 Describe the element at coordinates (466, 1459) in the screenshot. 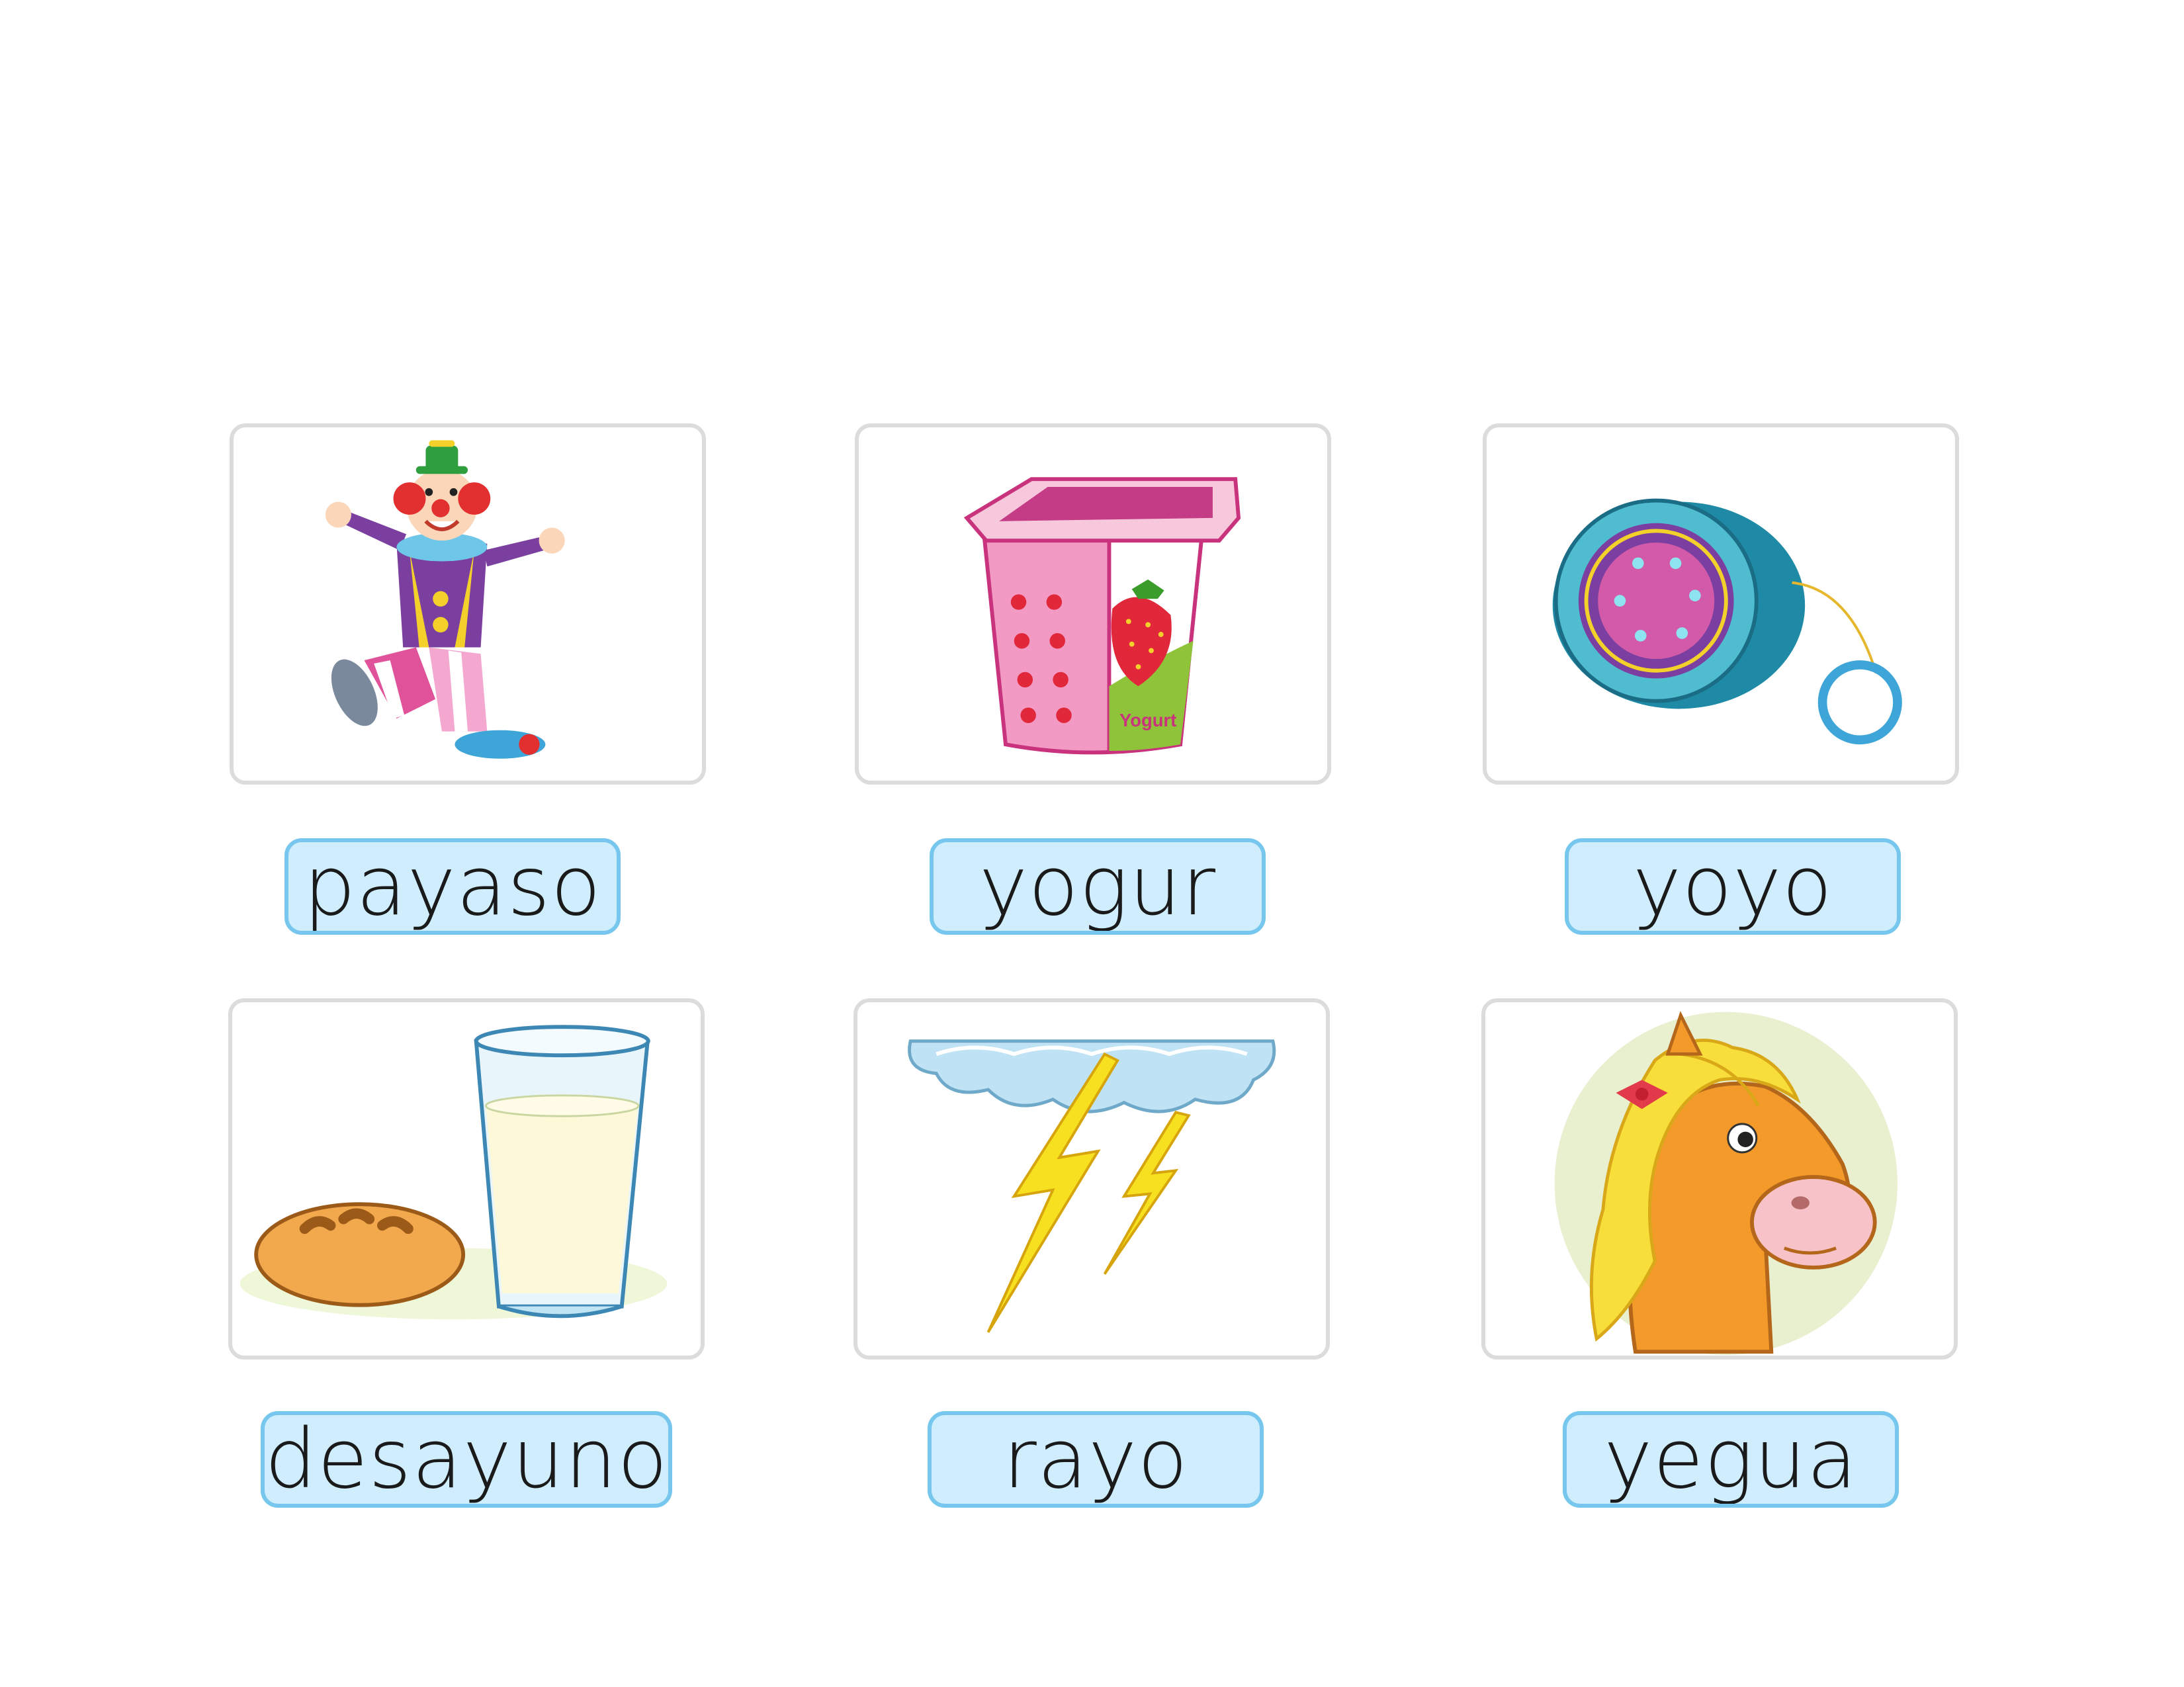

I see `word-label: desayuno` at that location.